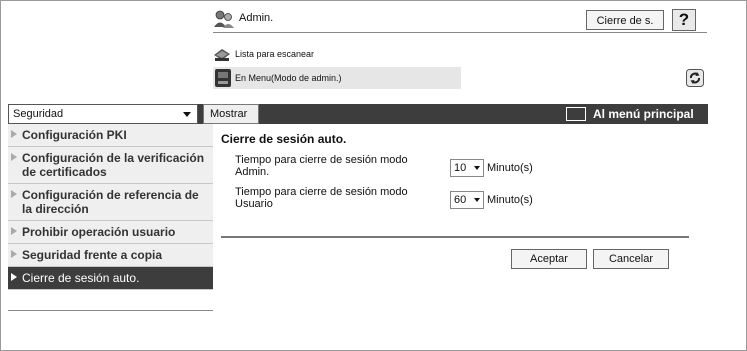  Describe the element at coordinates (256, 18) in the screenshot. I see `admin-label: Admin.` at that location.